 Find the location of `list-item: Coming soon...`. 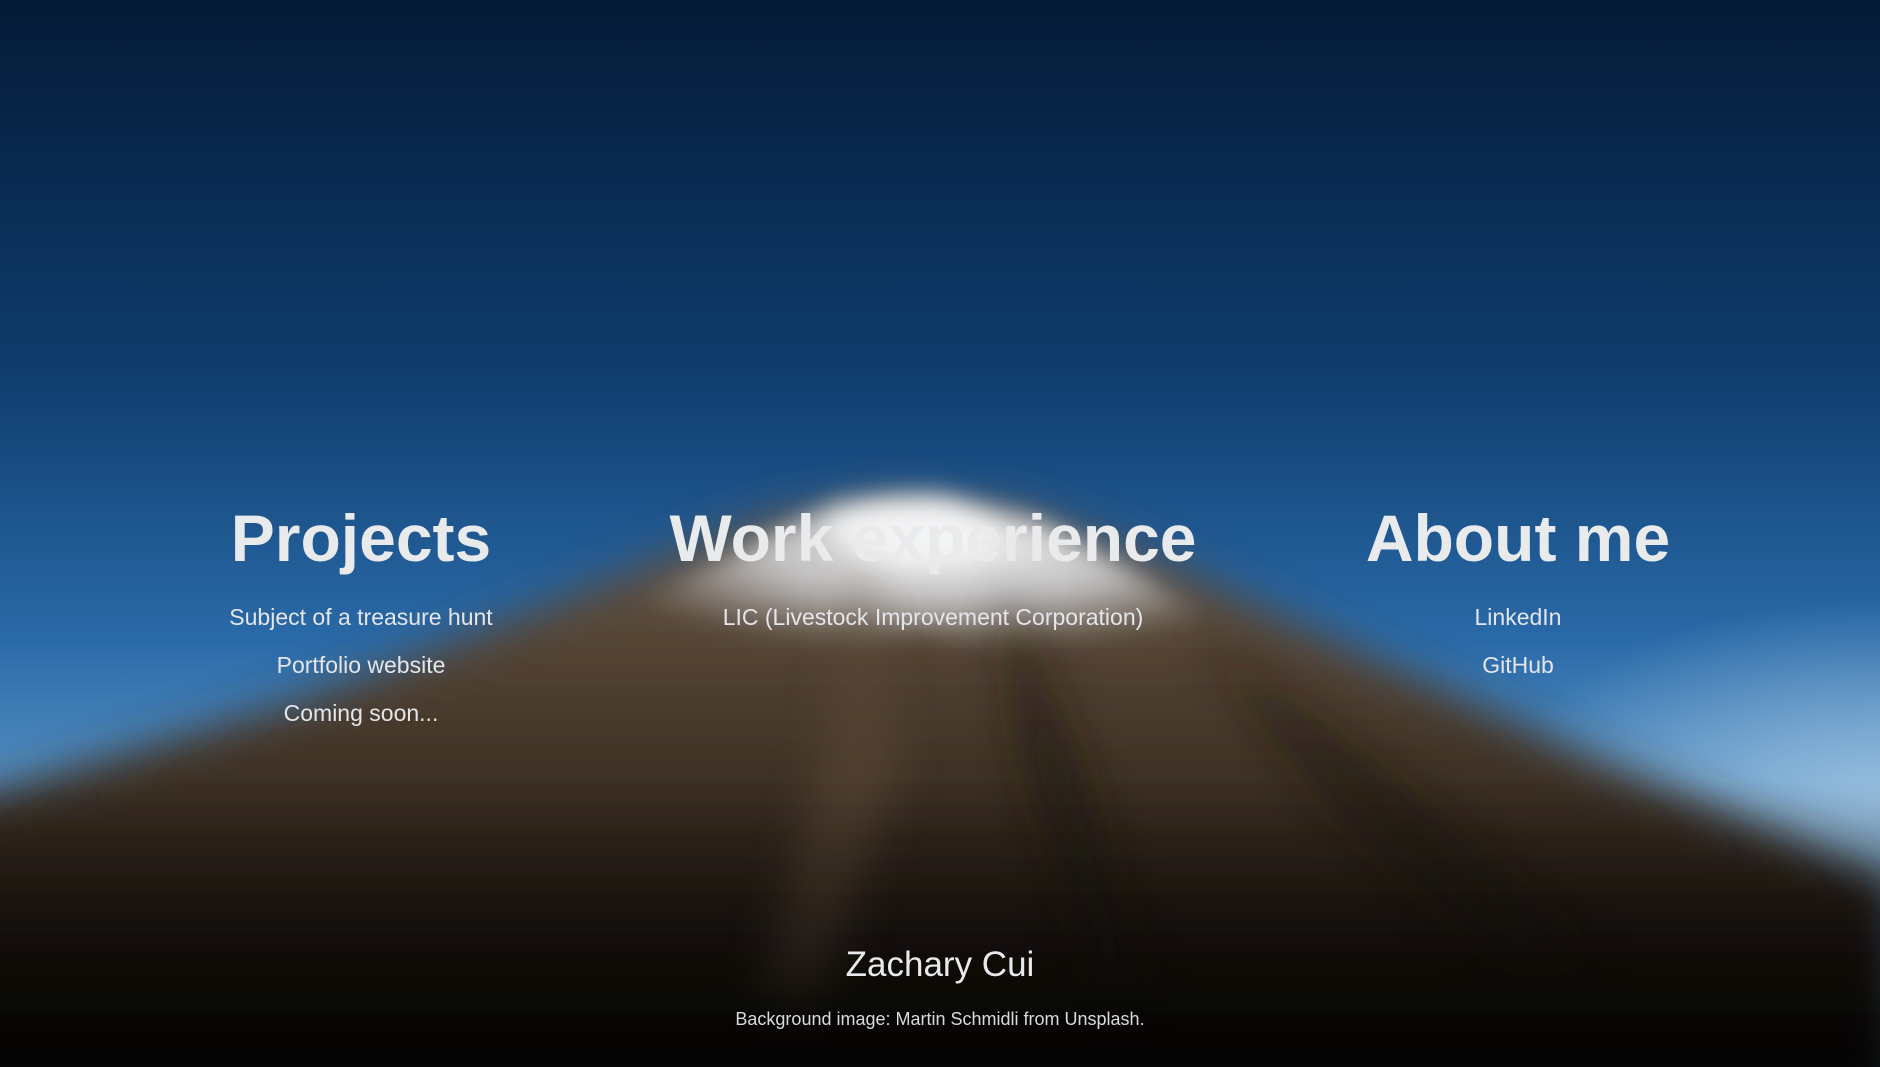

list-item: Coming soon... is located at coordinates (361, 713).